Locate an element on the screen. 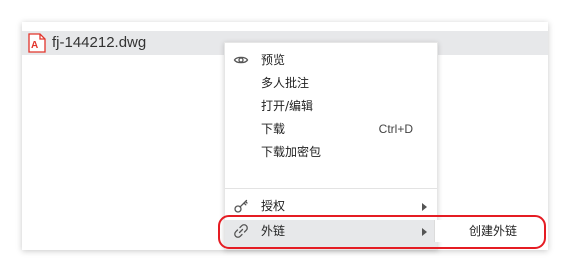  menu-item-preview: 预览 is located at coordinates (331, 60).